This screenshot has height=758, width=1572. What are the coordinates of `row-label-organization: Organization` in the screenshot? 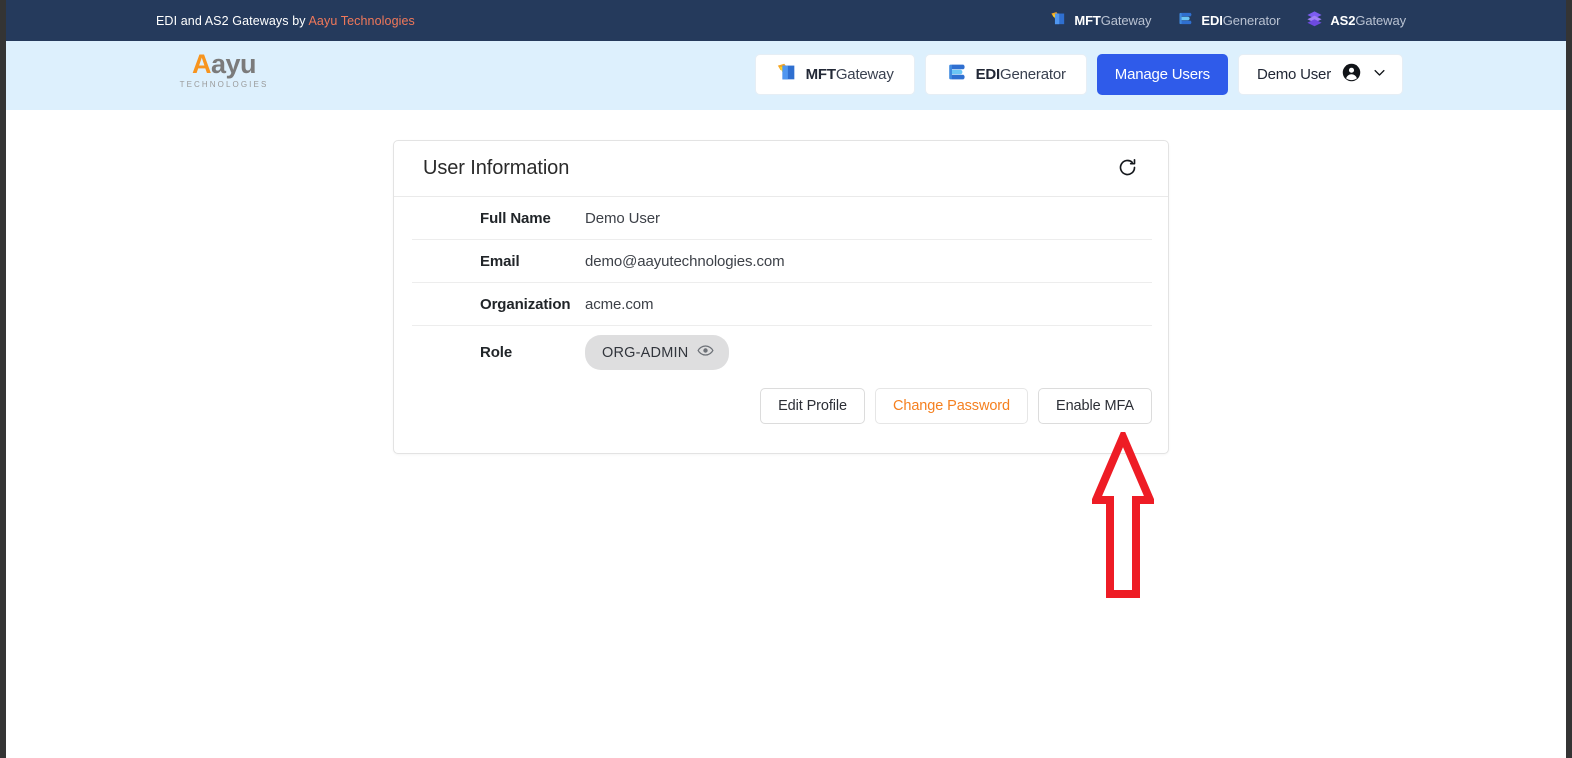 It's located at (525, 304).